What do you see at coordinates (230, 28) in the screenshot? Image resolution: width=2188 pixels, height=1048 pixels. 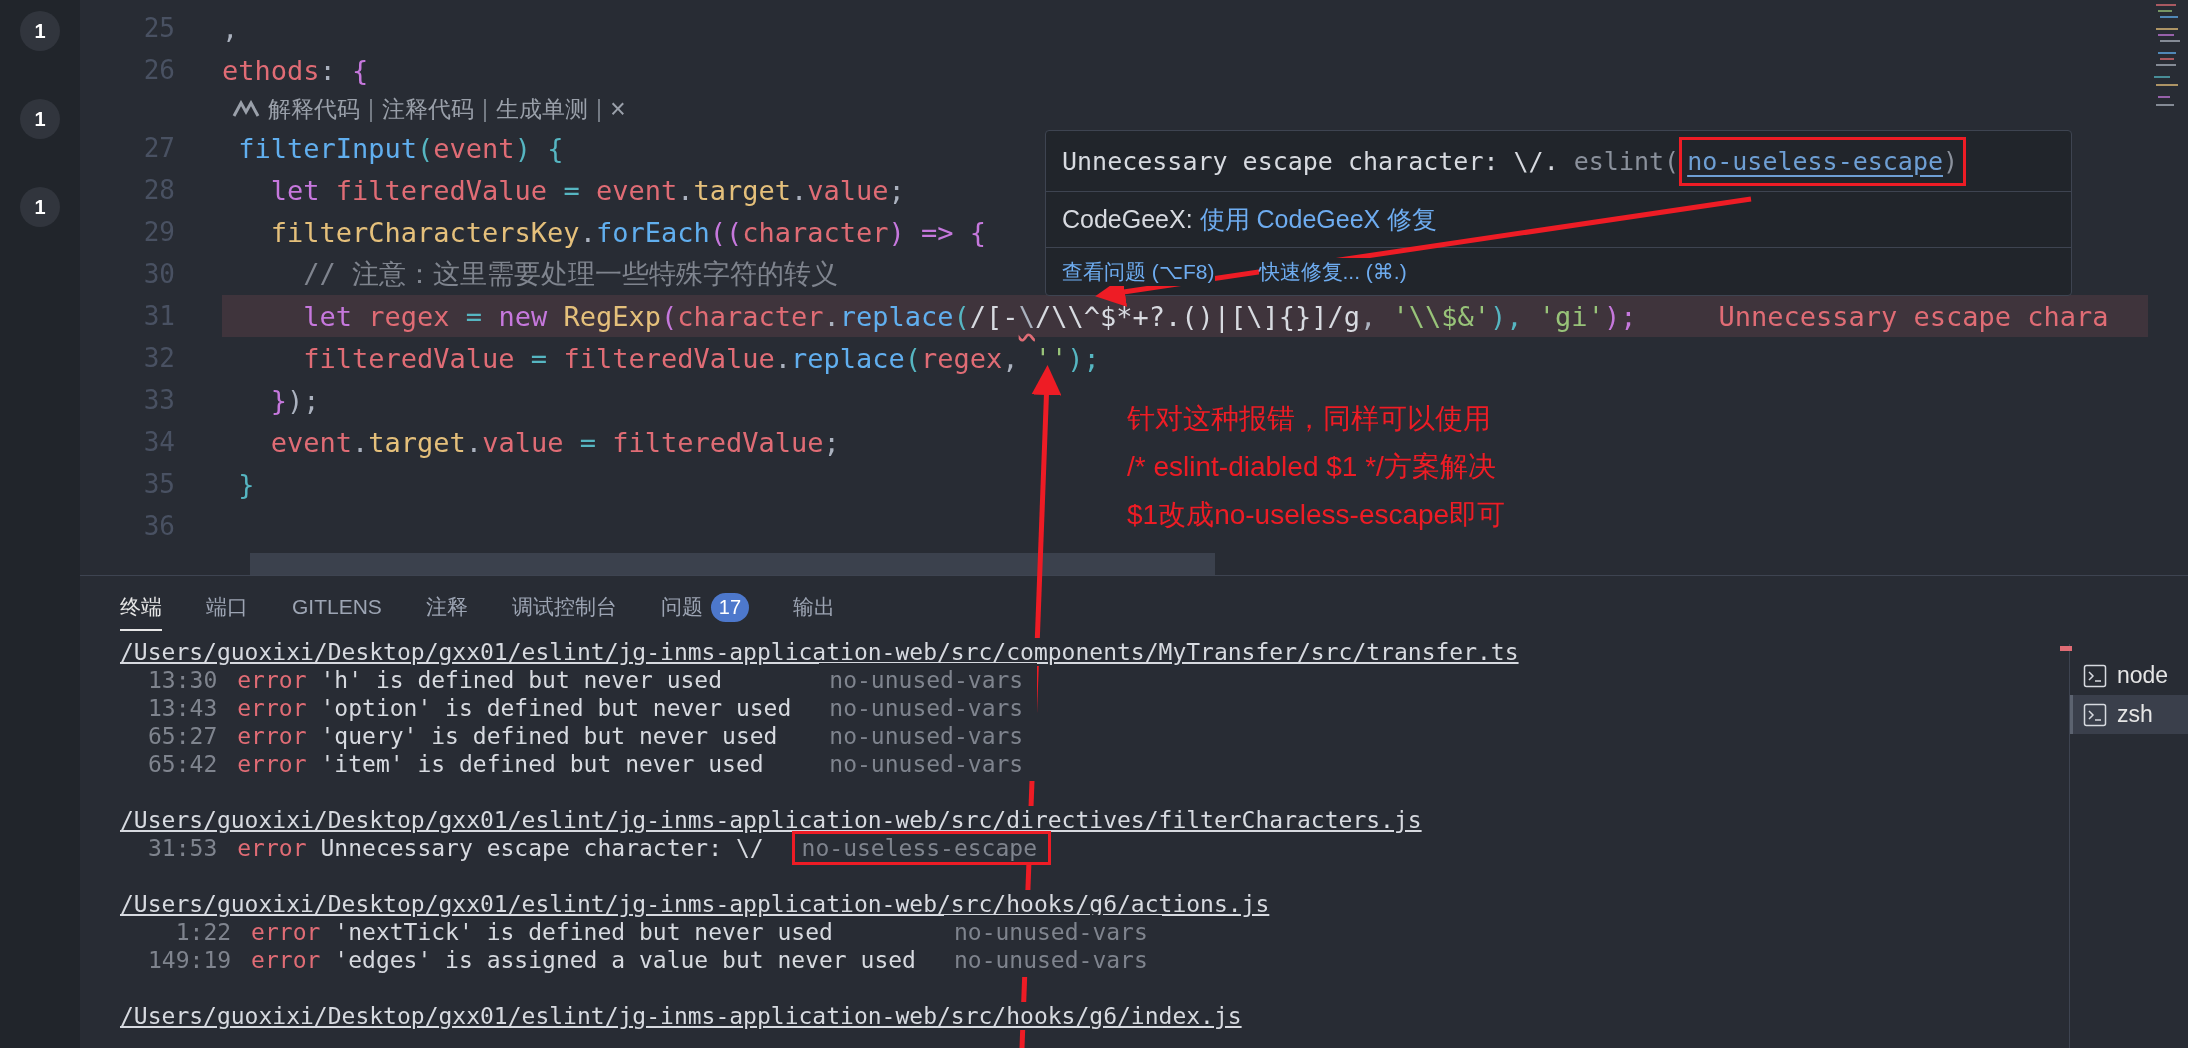 I see `code-text: ,` at bounding box center [230, 28].